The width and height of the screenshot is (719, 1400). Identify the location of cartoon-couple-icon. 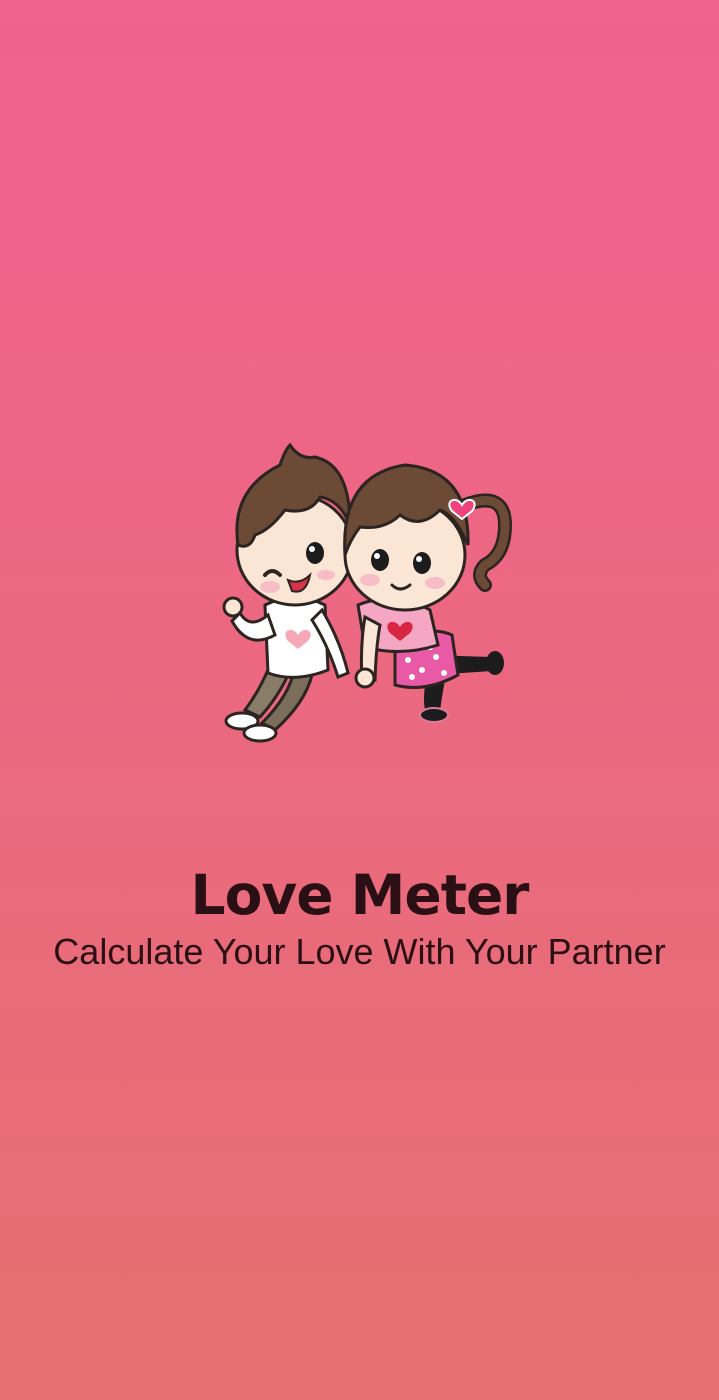
(367, 592).